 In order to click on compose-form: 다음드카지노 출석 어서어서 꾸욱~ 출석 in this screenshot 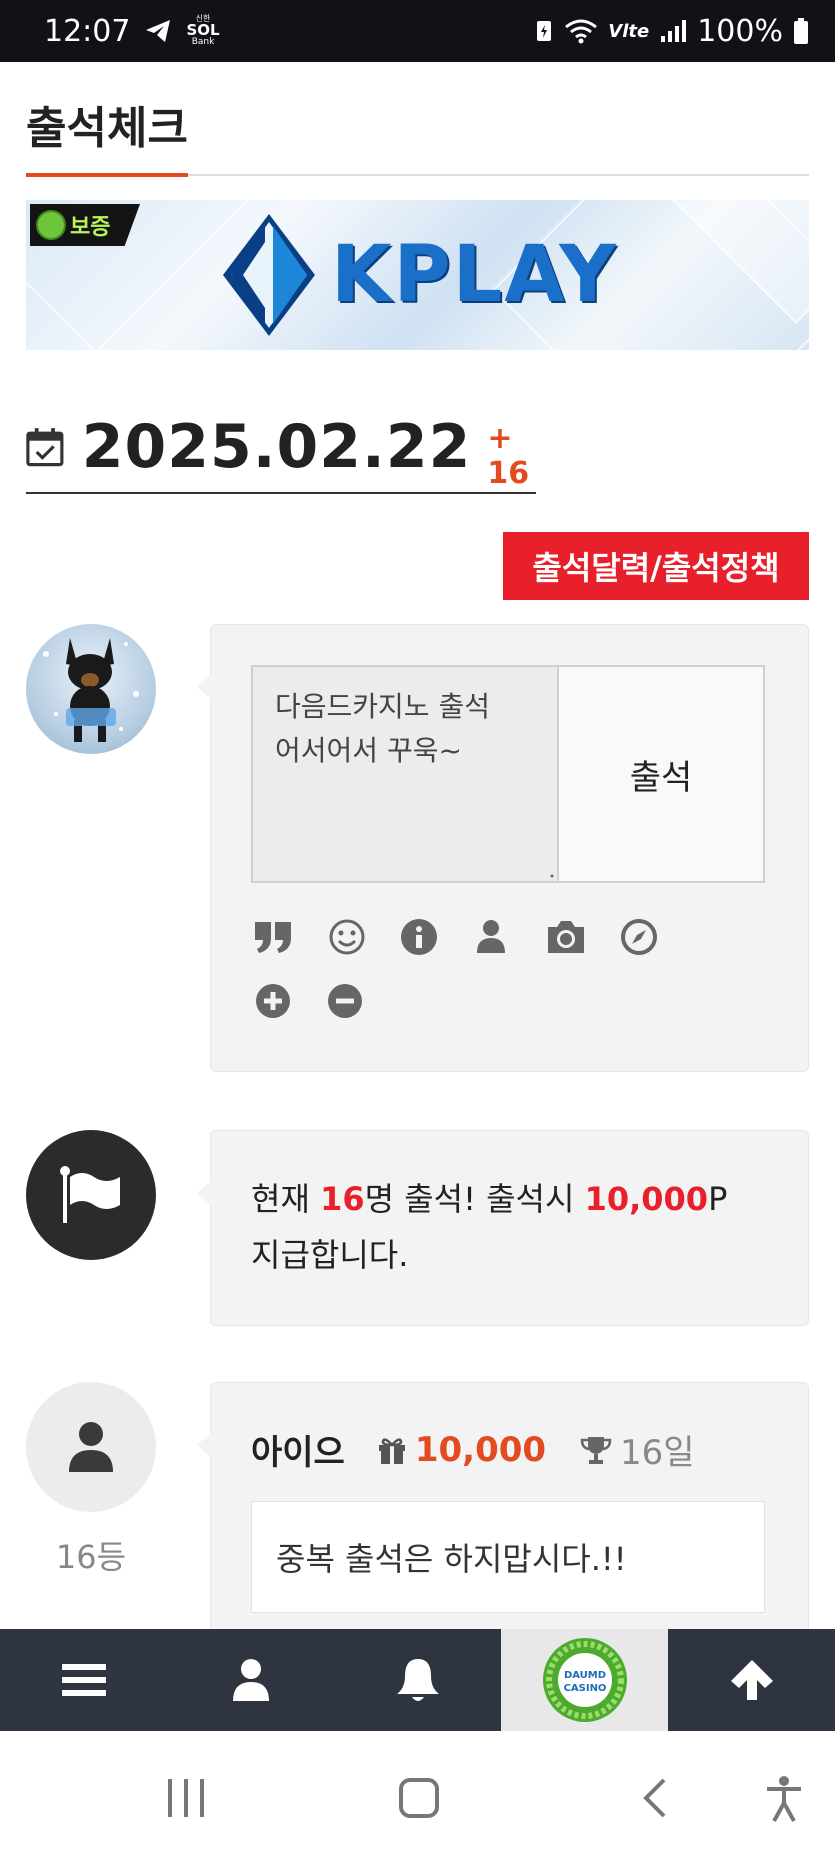, I will do `click(508, 774)`.